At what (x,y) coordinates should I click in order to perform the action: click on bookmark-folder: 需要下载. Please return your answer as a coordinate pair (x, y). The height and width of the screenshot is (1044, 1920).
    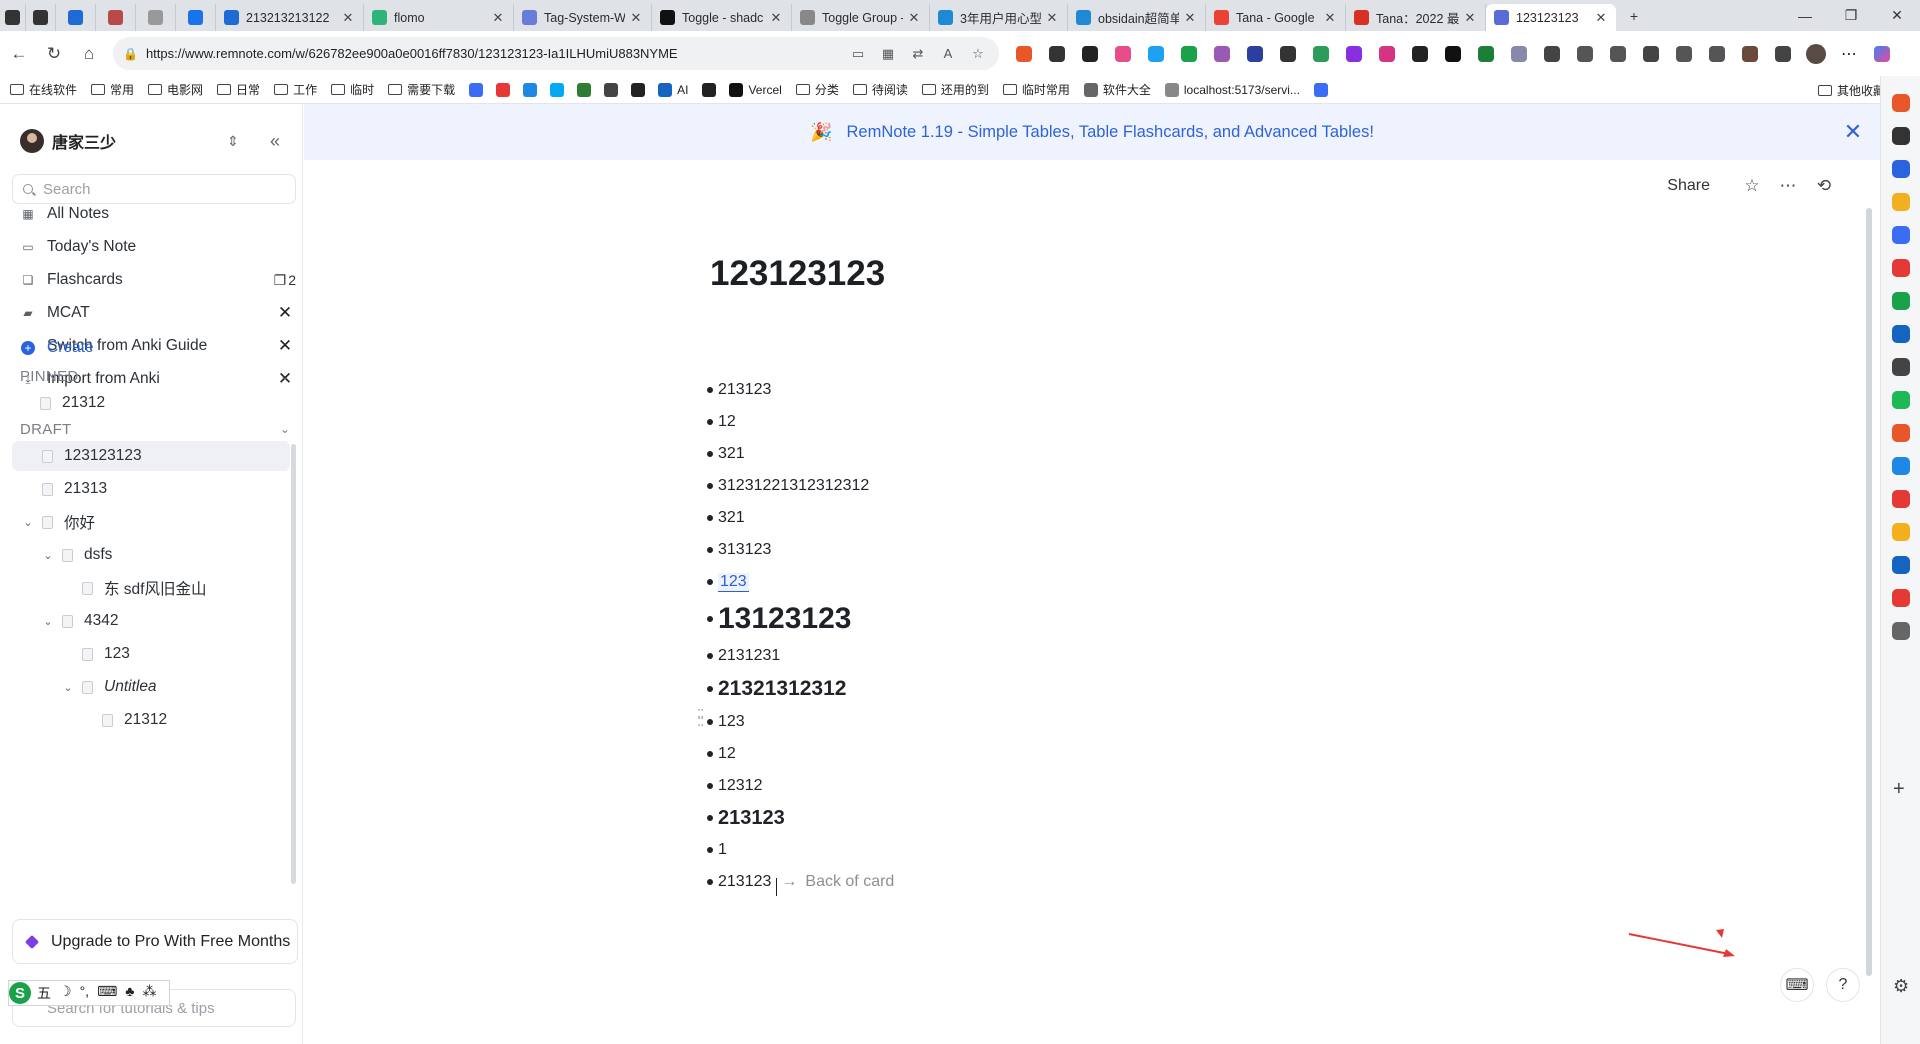
    Looking at the image, I should click on (421, 89).